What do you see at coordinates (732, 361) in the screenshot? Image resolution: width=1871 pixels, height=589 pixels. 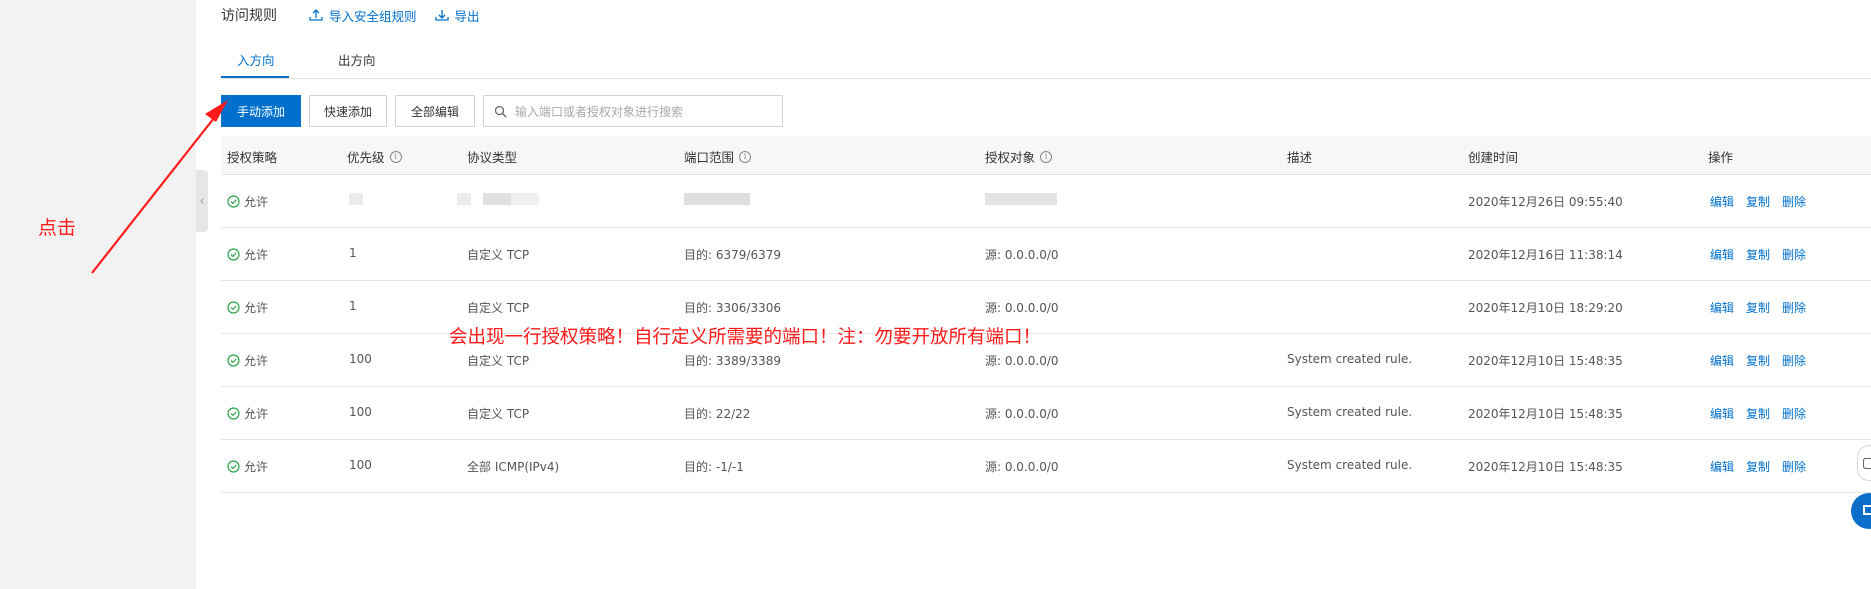 I see `port-cell: 目的: 3389/3389` at bounding box center [732, 361].